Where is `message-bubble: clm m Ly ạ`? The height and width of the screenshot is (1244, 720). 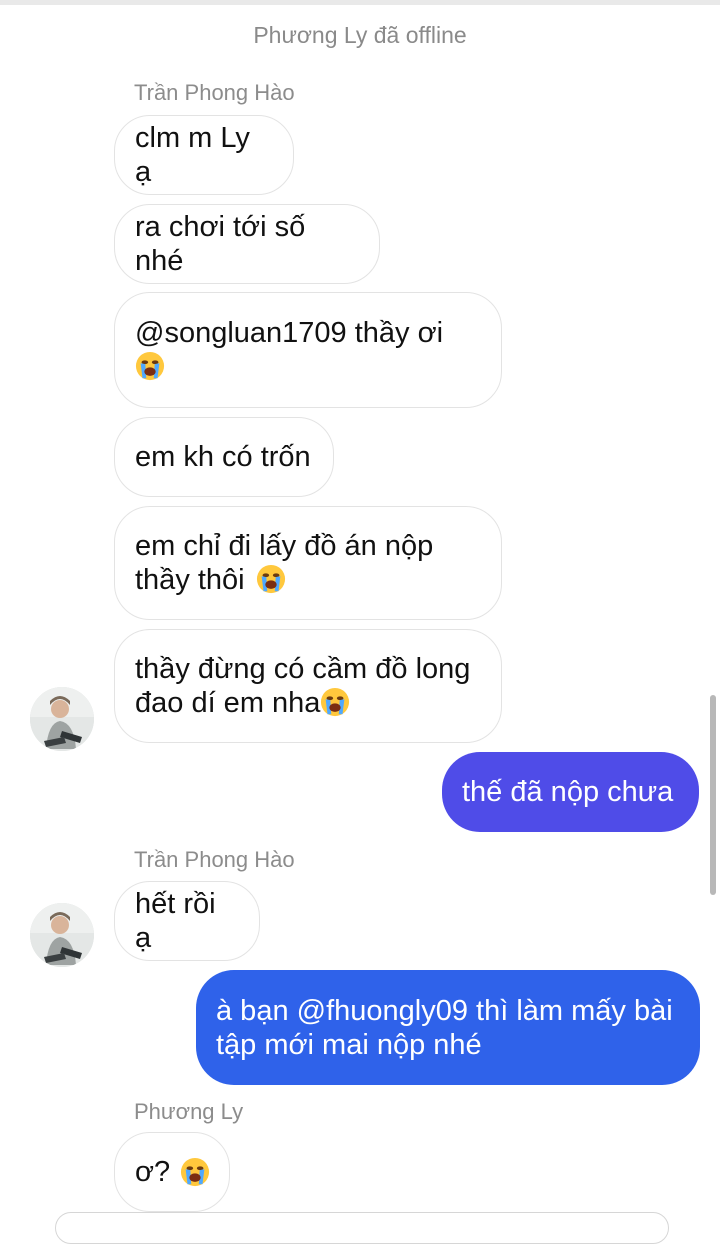
message-bubble: clm m Ly ạ is located at coordinates (204, 155).